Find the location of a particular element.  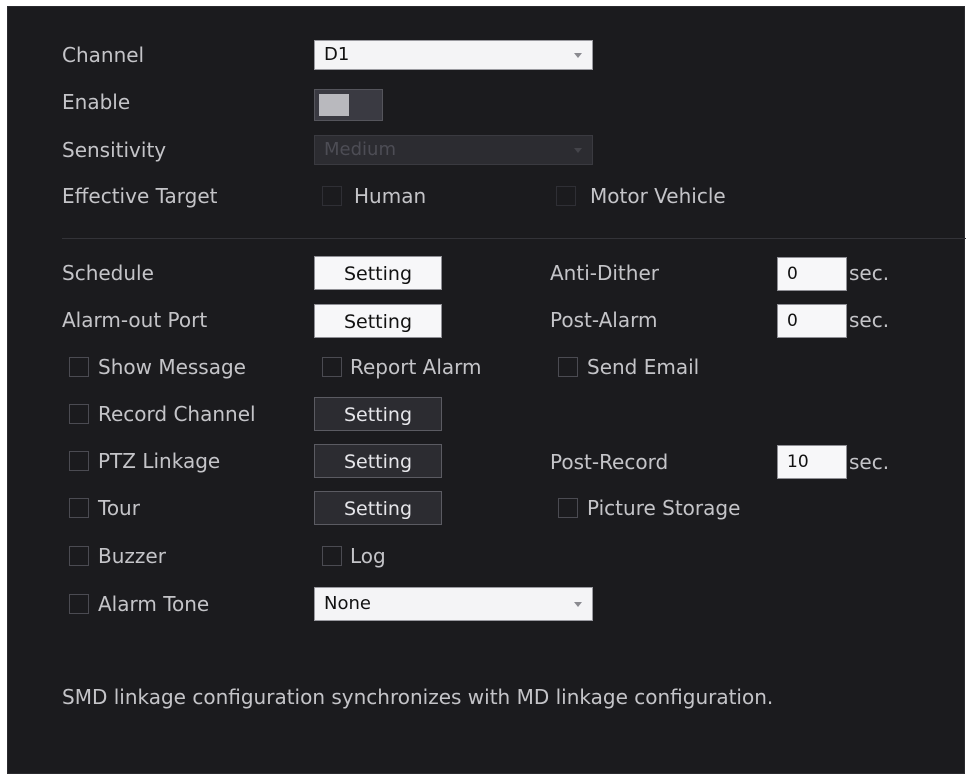

alarm-out-setting-button: Setting is located at coordinates (378, 321).